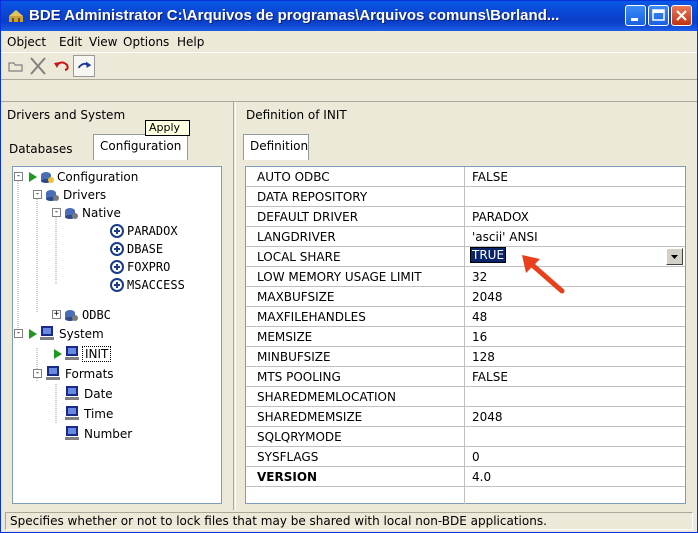  What do you see at coordinates (312, 197) in the screenshot?
I see `param-name: DATA REPOSITORY` at bounding box center [312, 197].